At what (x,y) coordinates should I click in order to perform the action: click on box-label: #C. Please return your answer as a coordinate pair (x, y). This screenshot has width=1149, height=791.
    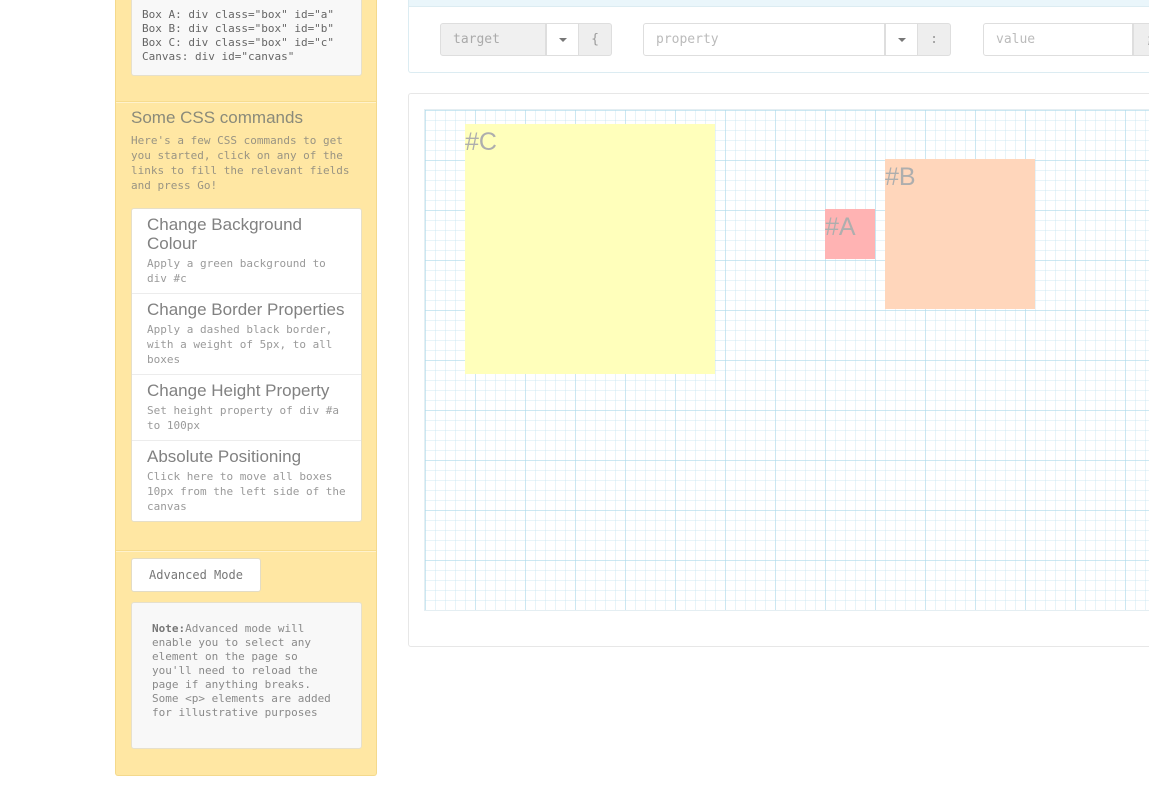
    Looking at the image, I should click on (481, 142).